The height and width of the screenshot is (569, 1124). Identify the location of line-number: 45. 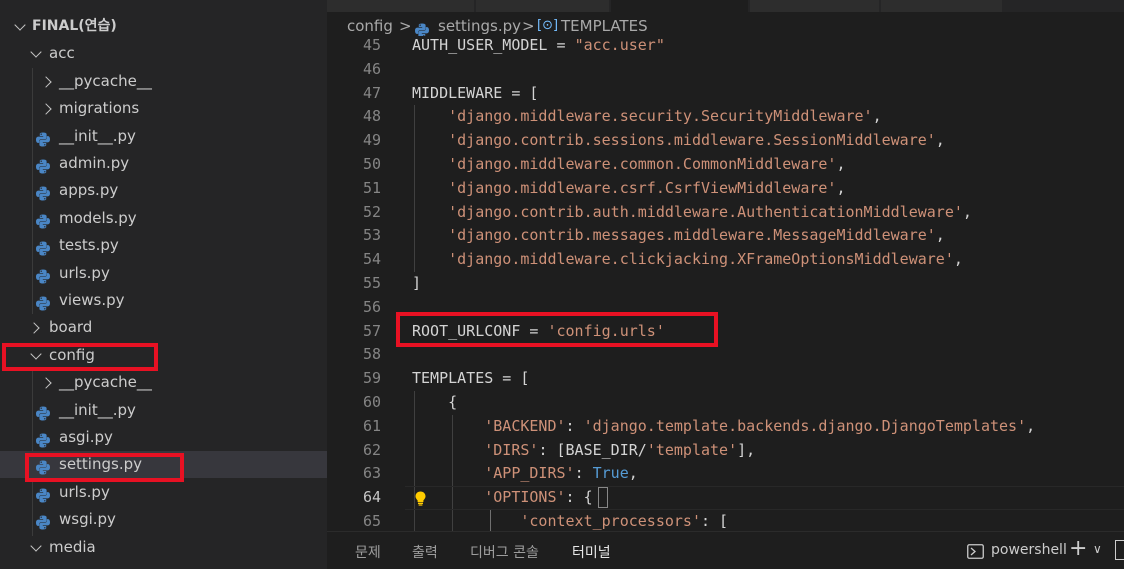
(371, 45).